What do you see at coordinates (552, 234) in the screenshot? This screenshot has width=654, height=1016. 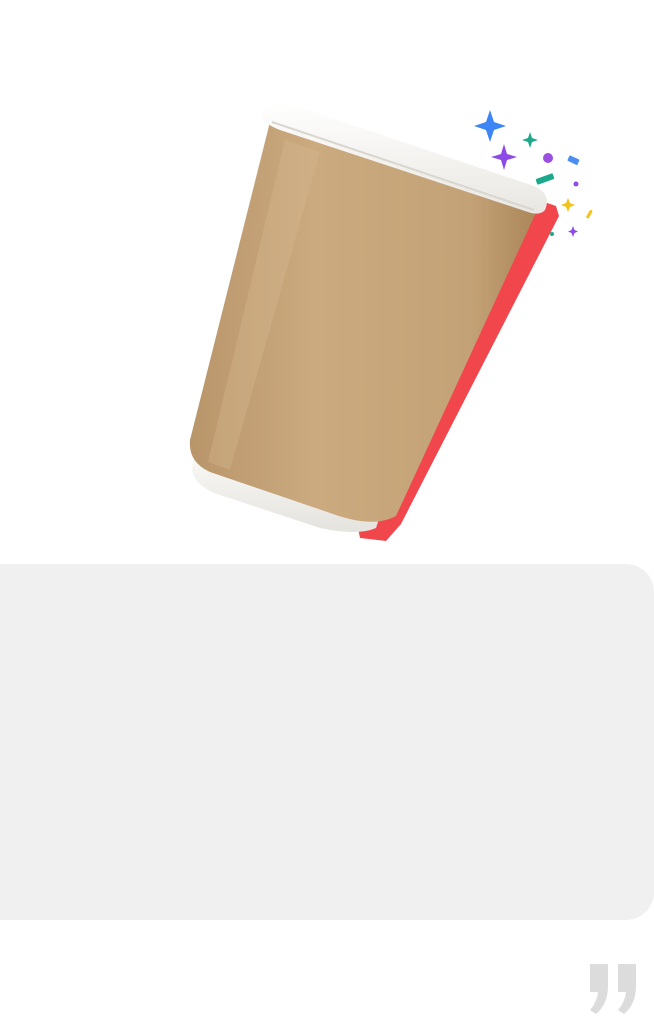 I see `confetti-dot-teal` at bounding box center [552, 234].